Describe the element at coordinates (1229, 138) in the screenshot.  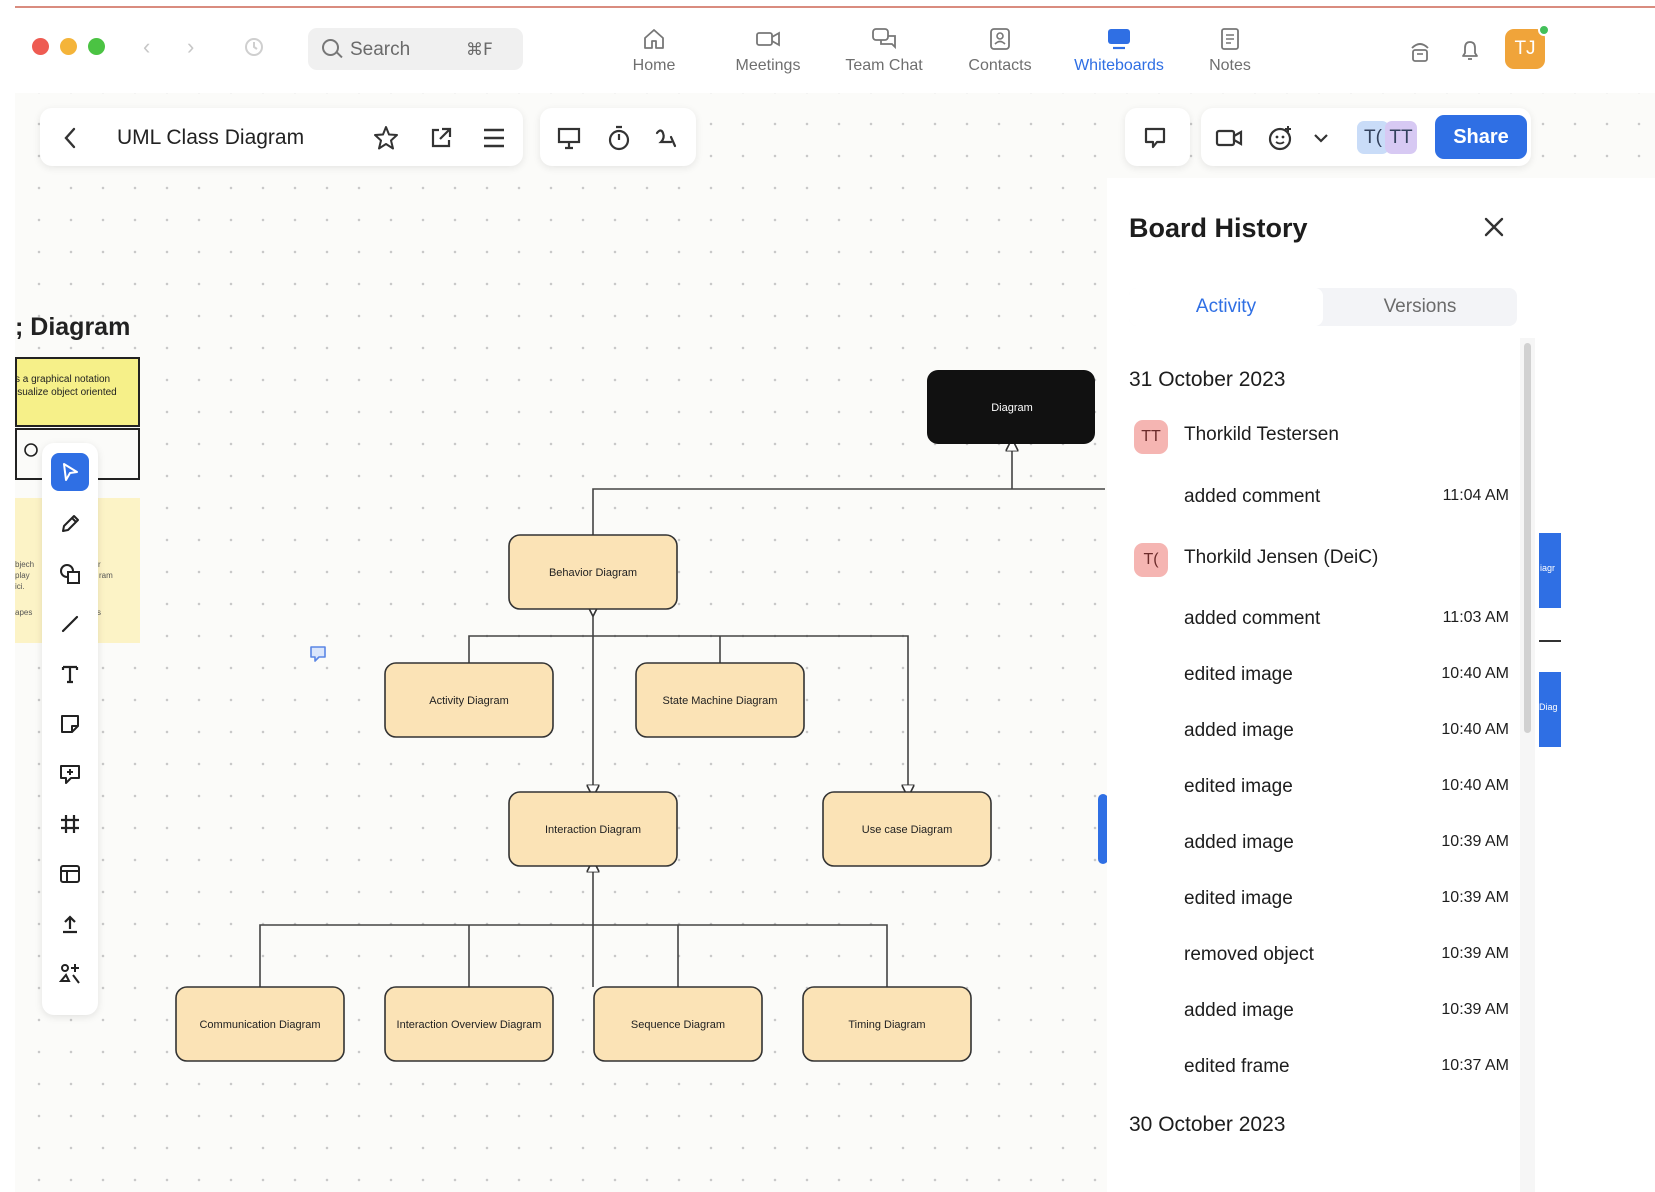
I see `video-call-icon` at that location.